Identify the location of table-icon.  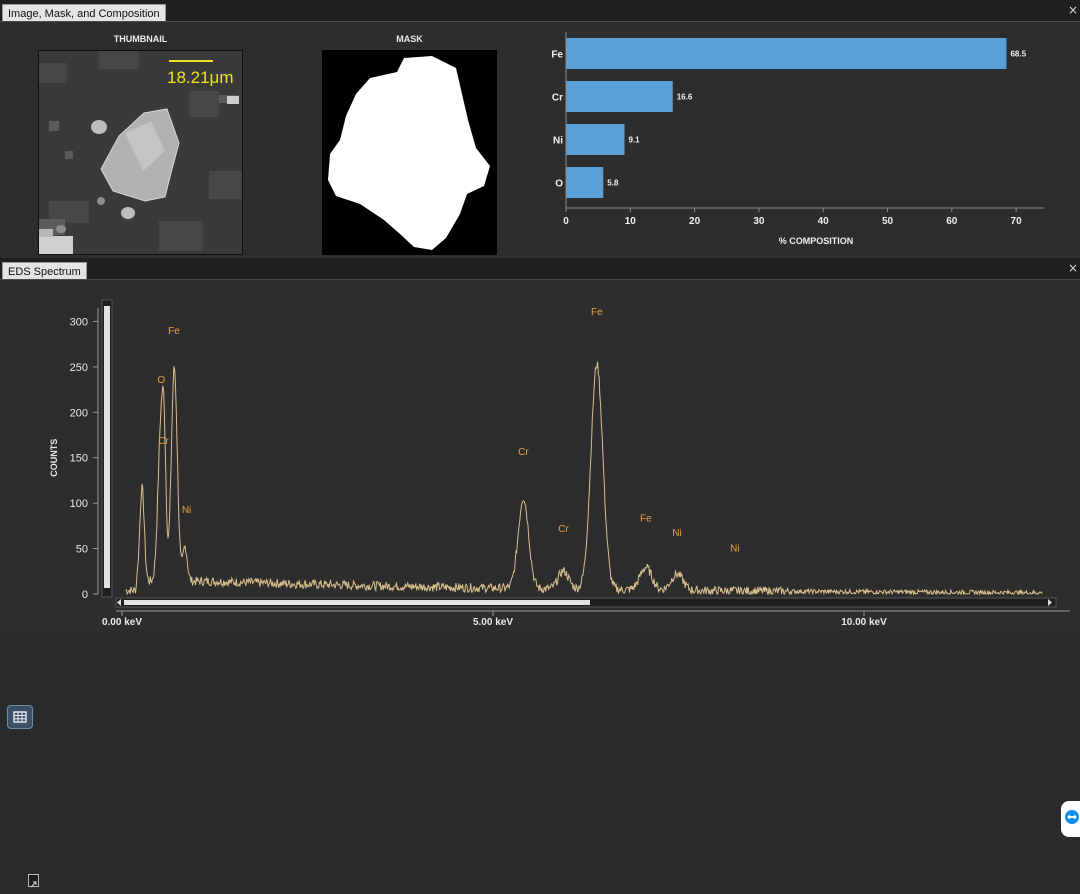
(20, 717).